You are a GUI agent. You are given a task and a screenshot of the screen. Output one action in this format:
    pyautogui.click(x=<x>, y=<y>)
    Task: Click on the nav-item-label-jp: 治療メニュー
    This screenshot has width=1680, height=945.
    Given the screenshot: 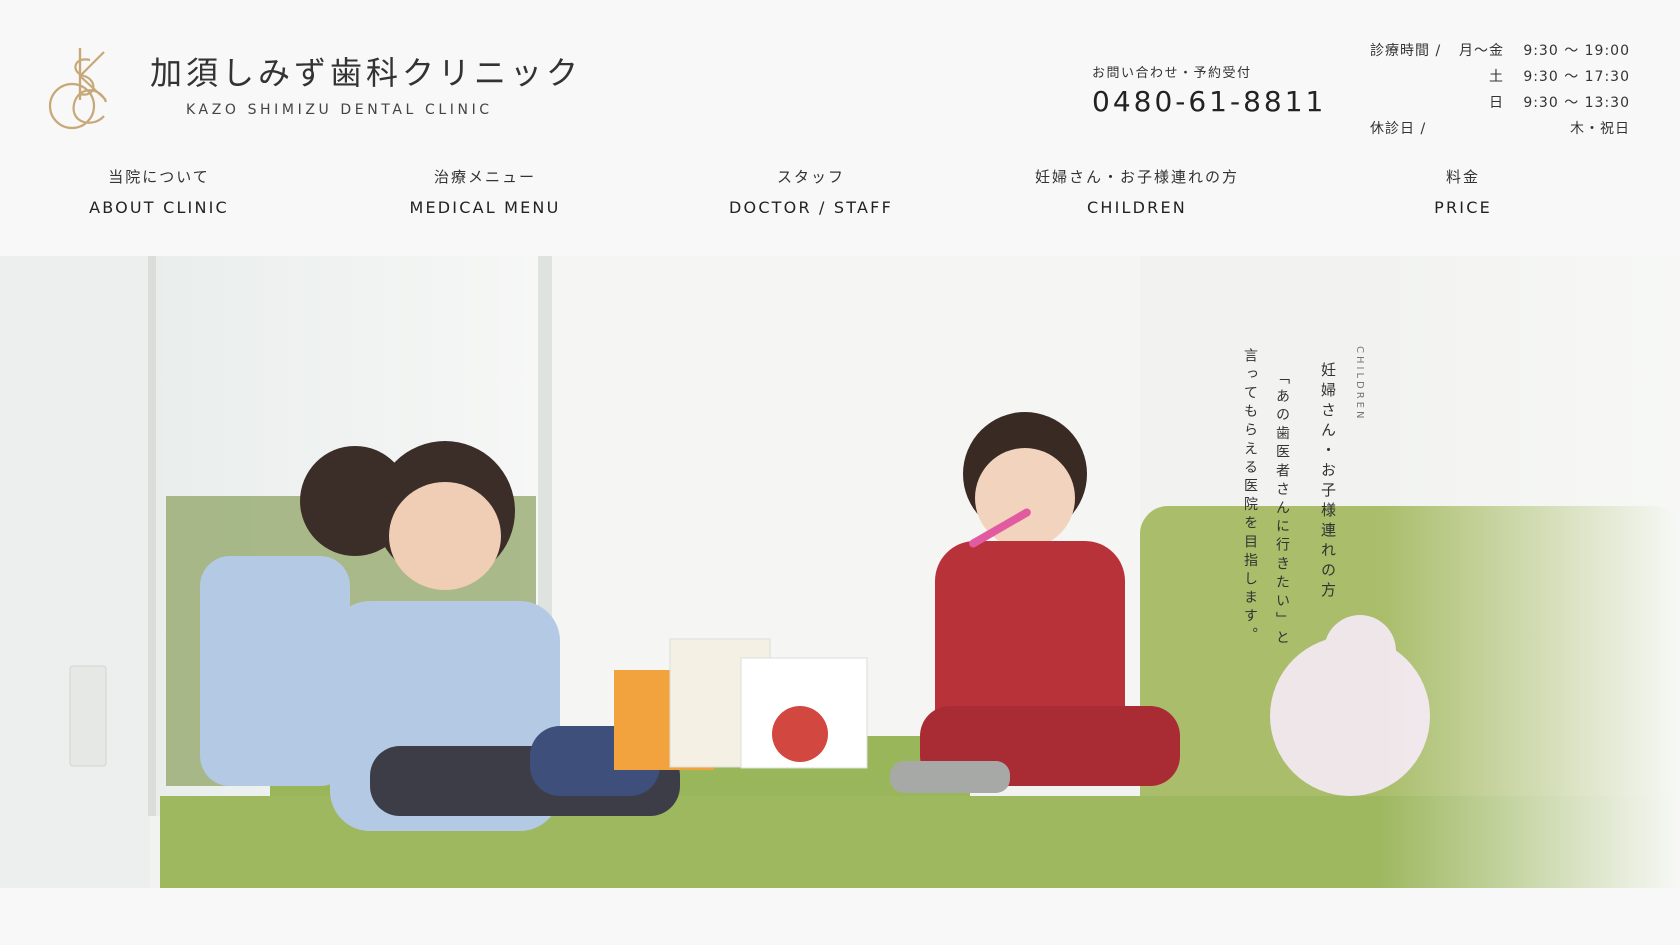 What is the action you would take?
    pyautogui.click(x=484, y=177)
    